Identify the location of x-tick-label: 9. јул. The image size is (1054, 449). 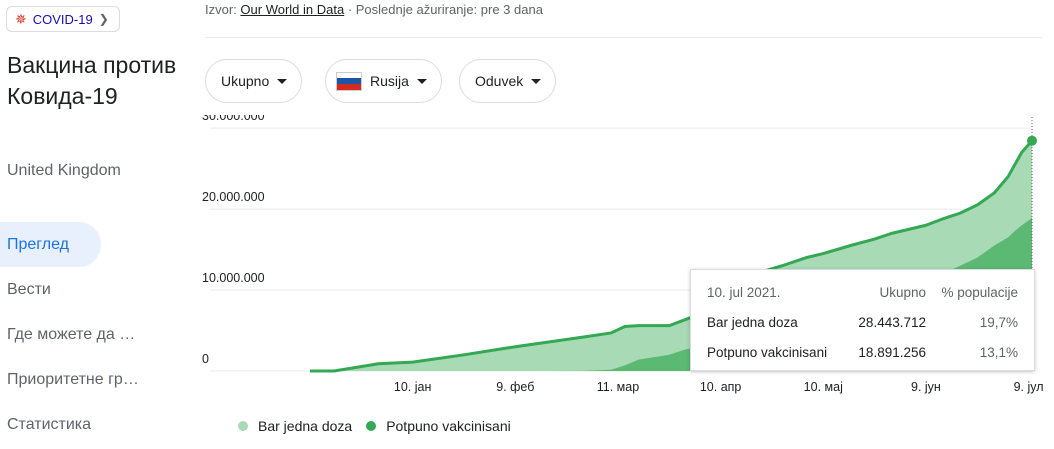
(1029, 387).